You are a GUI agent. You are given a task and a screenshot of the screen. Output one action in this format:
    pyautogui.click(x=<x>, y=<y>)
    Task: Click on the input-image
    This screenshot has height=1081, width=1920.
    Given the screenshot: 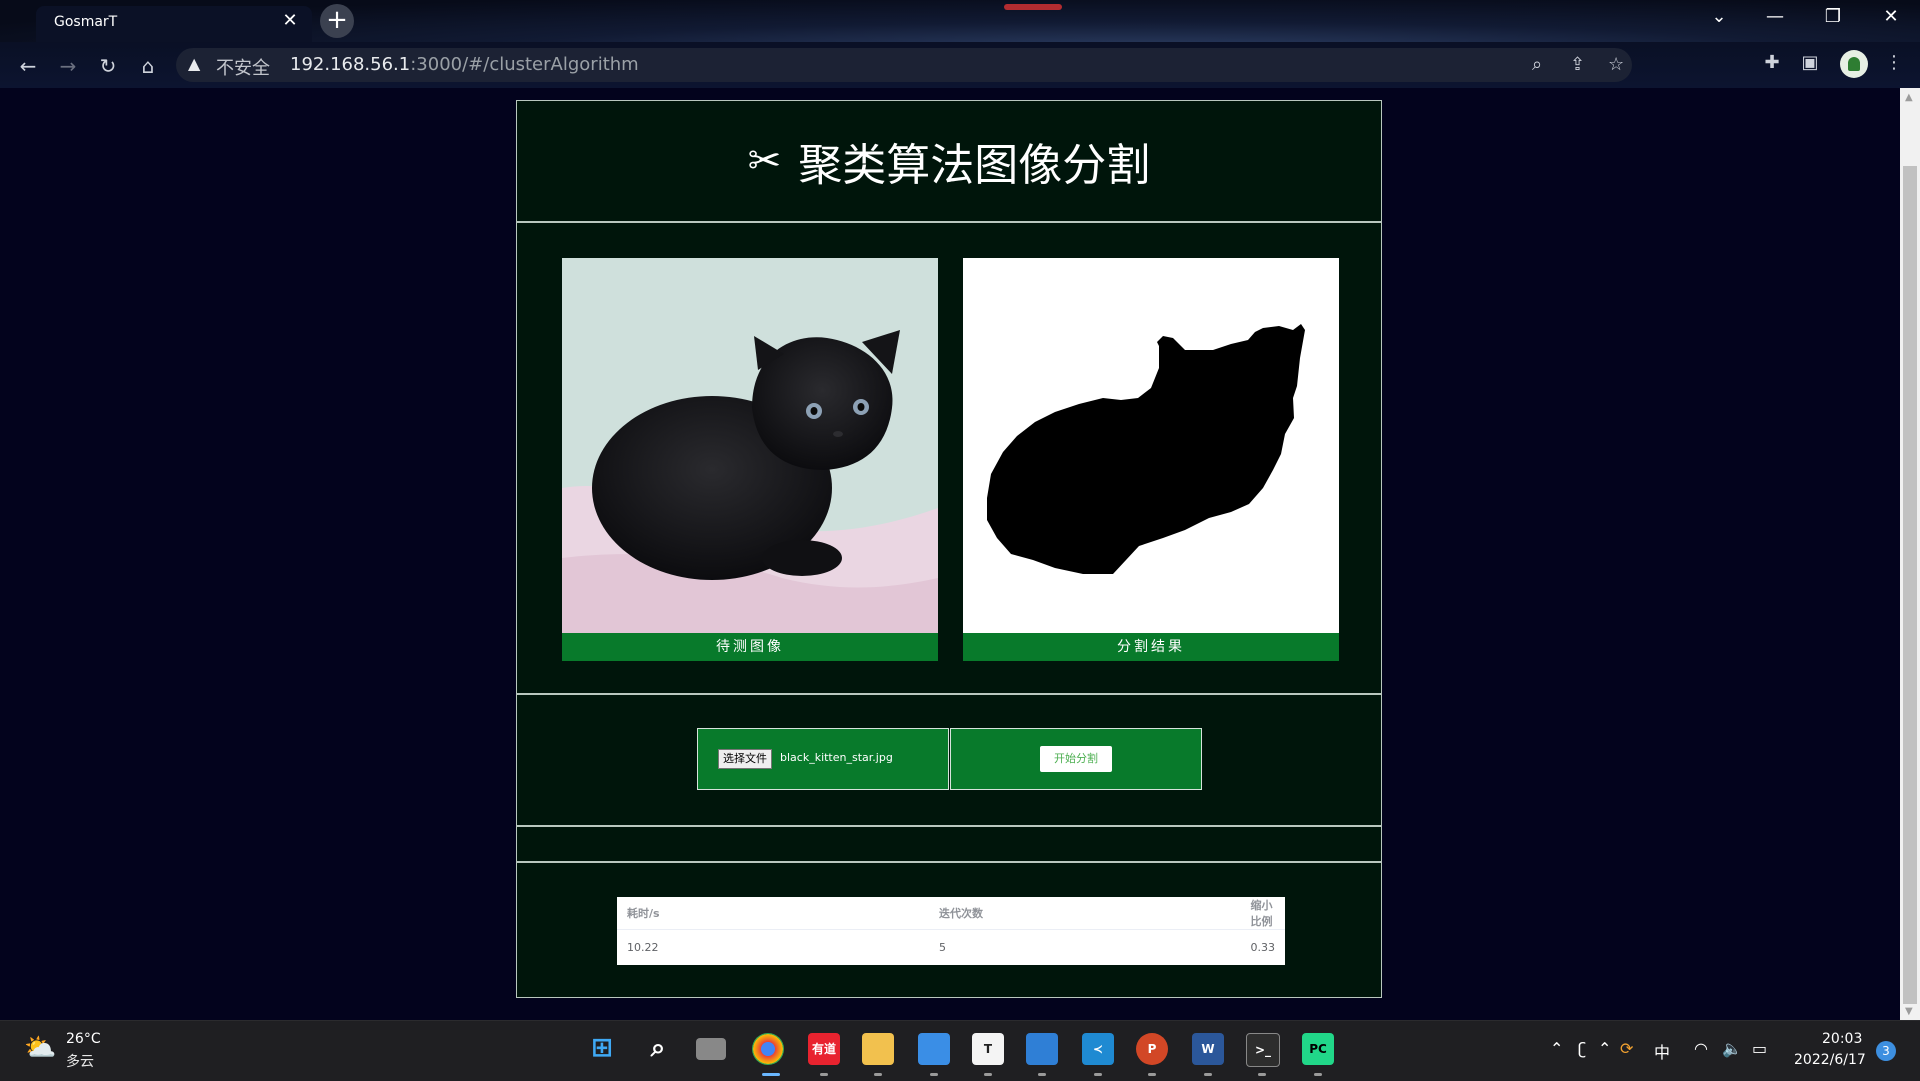 What is the action you would take?
    pyautogui.click(x=750, y=445)
    